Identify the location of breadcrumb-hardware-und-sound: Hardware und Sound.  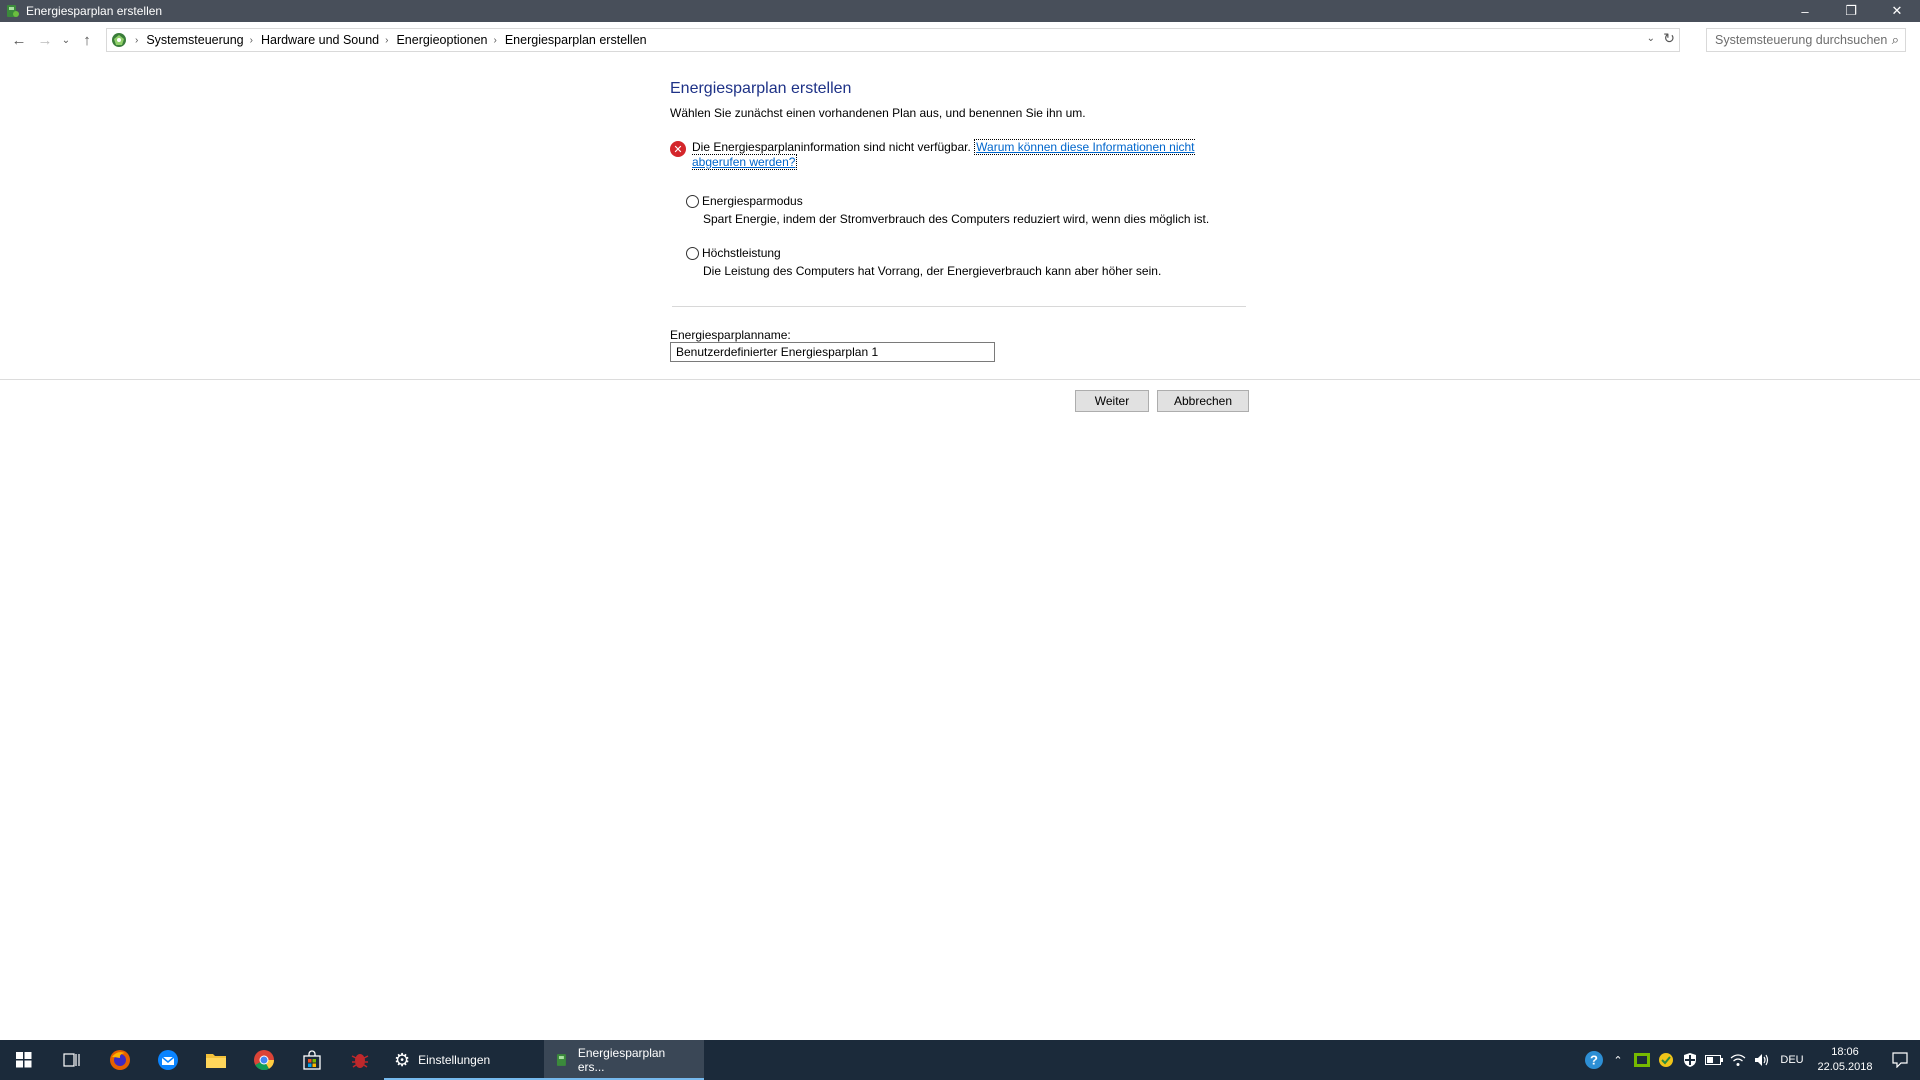
(320, 40).